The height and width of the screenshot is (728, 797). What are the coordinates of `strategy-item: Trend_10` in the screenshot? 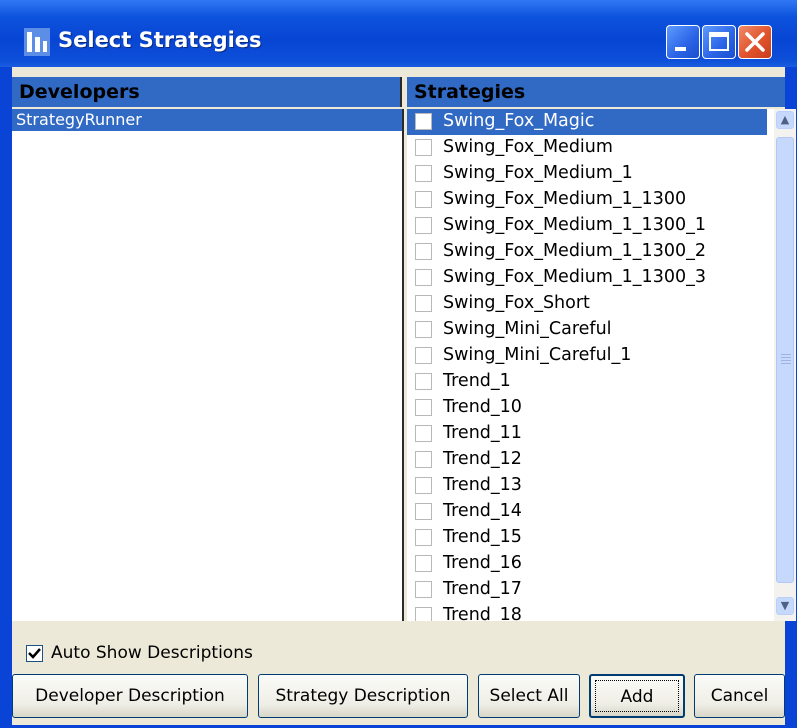 It's located at (587, 408).